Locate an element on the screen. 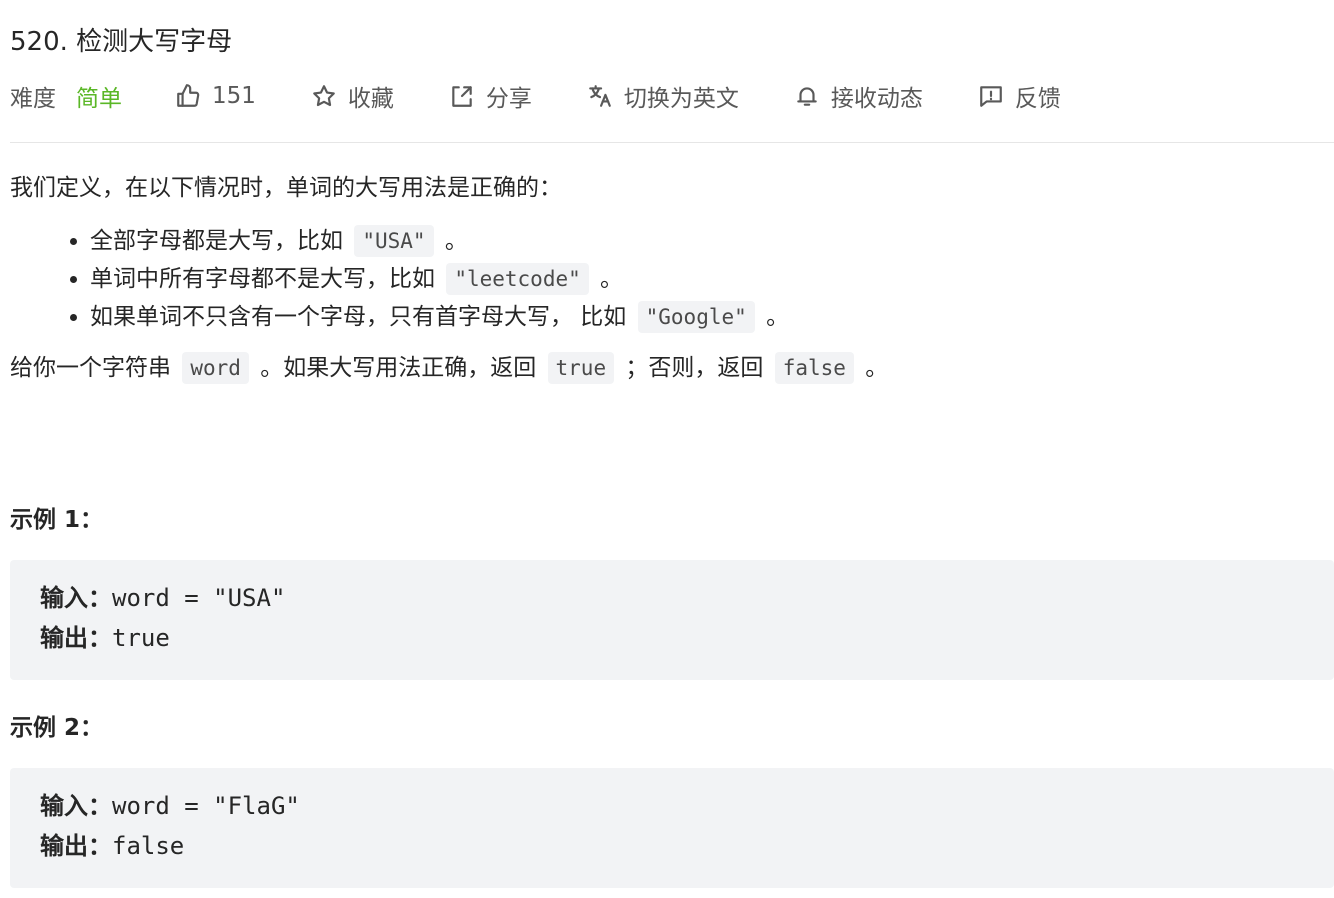 The image size is (1334, 898). switch-language-label: 切换为英文 is located at coordinates (681, 99).